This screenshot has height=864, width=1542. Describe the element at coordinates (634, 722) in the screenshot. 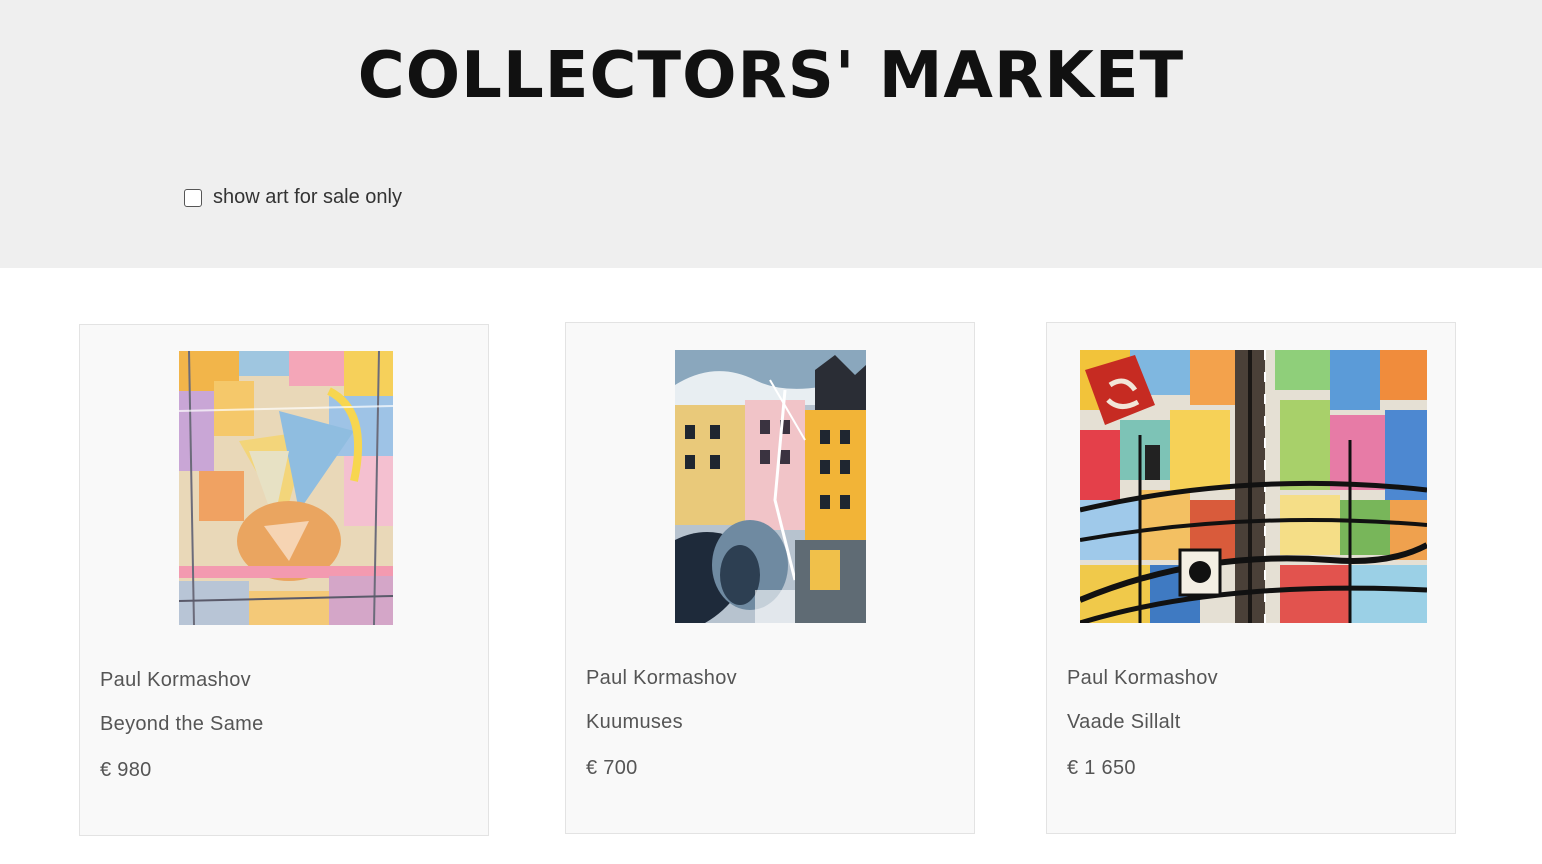

I see `artwork-title: Kuumuses` at that location.